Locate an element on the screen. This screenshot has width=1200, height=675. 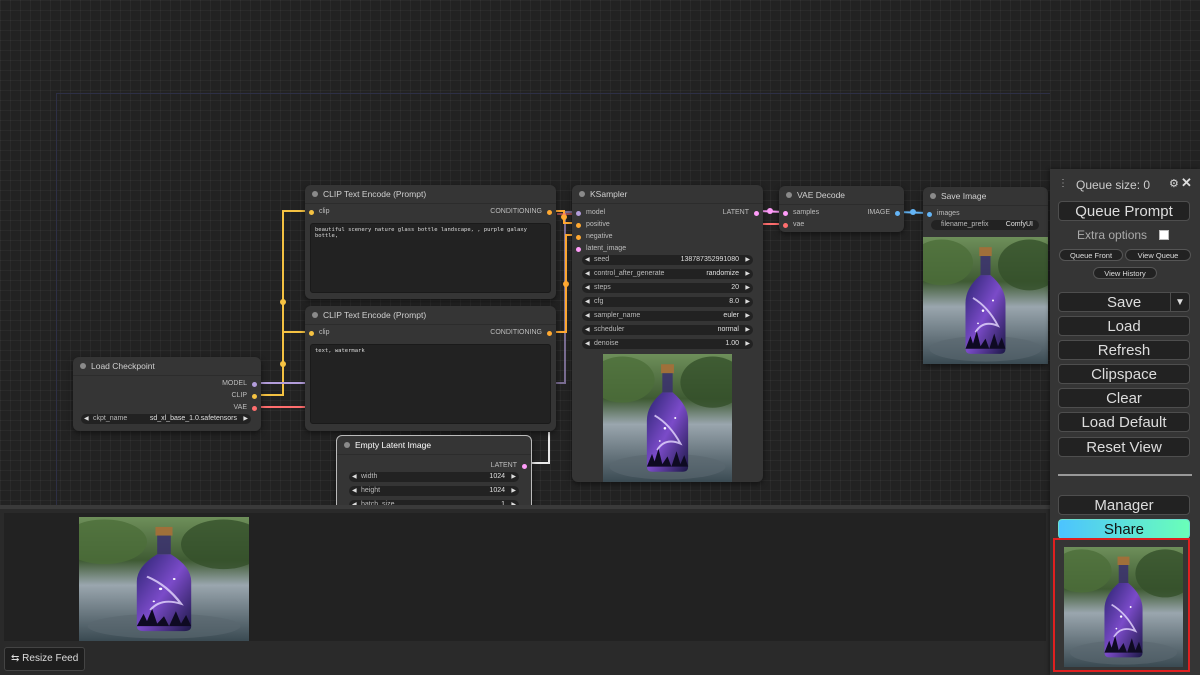
images-input-slot is located at coordinates (929, 214).